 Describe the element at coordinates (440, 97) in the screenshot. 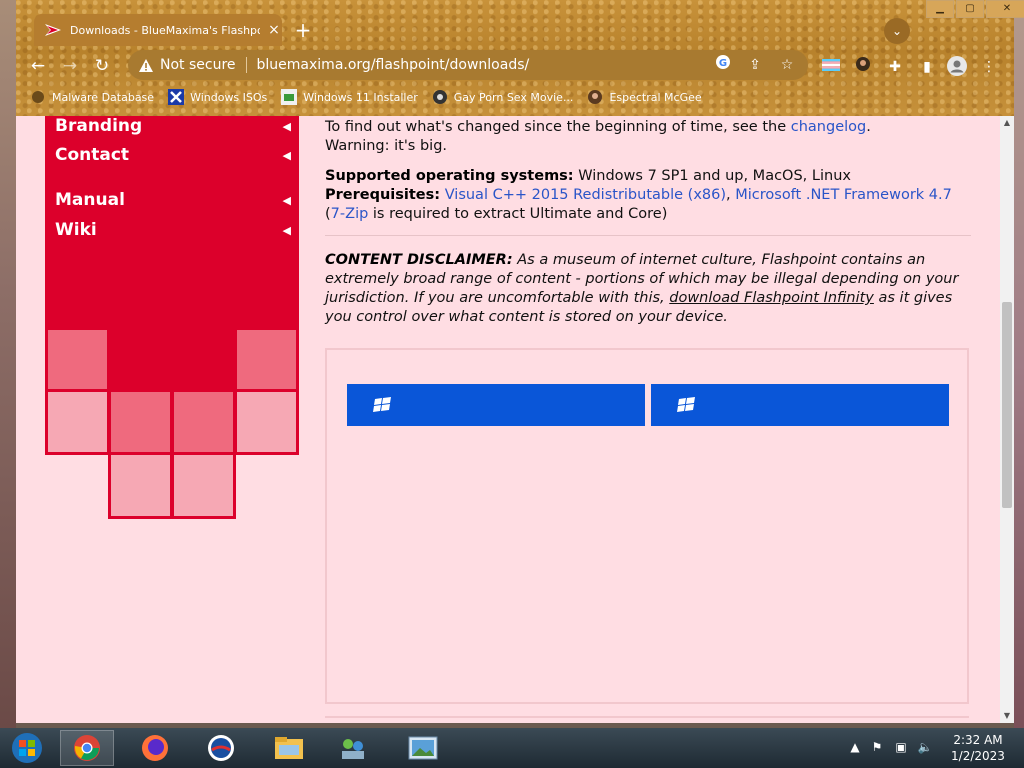

I see `film-icon` at that location.